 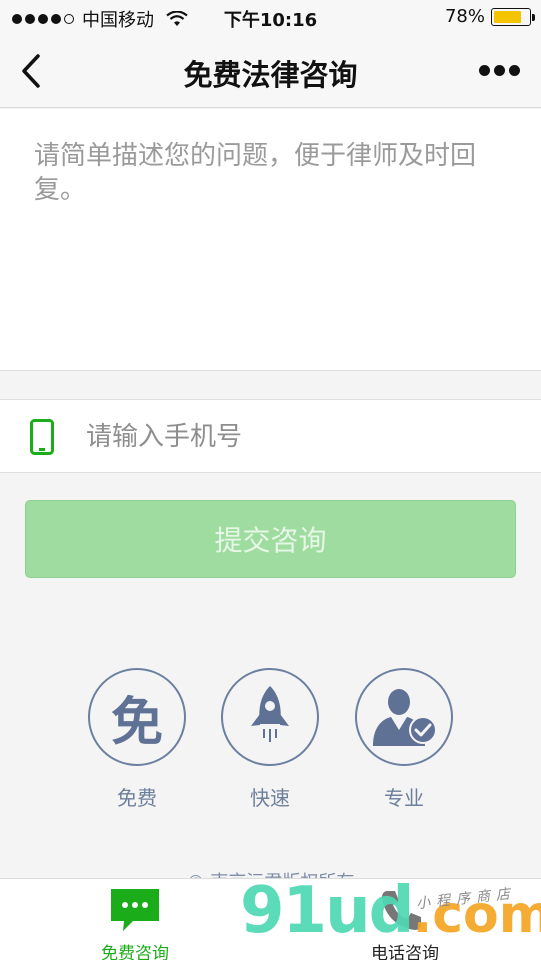 I want to click on status-right: 78%, so click(x=489, y=16).